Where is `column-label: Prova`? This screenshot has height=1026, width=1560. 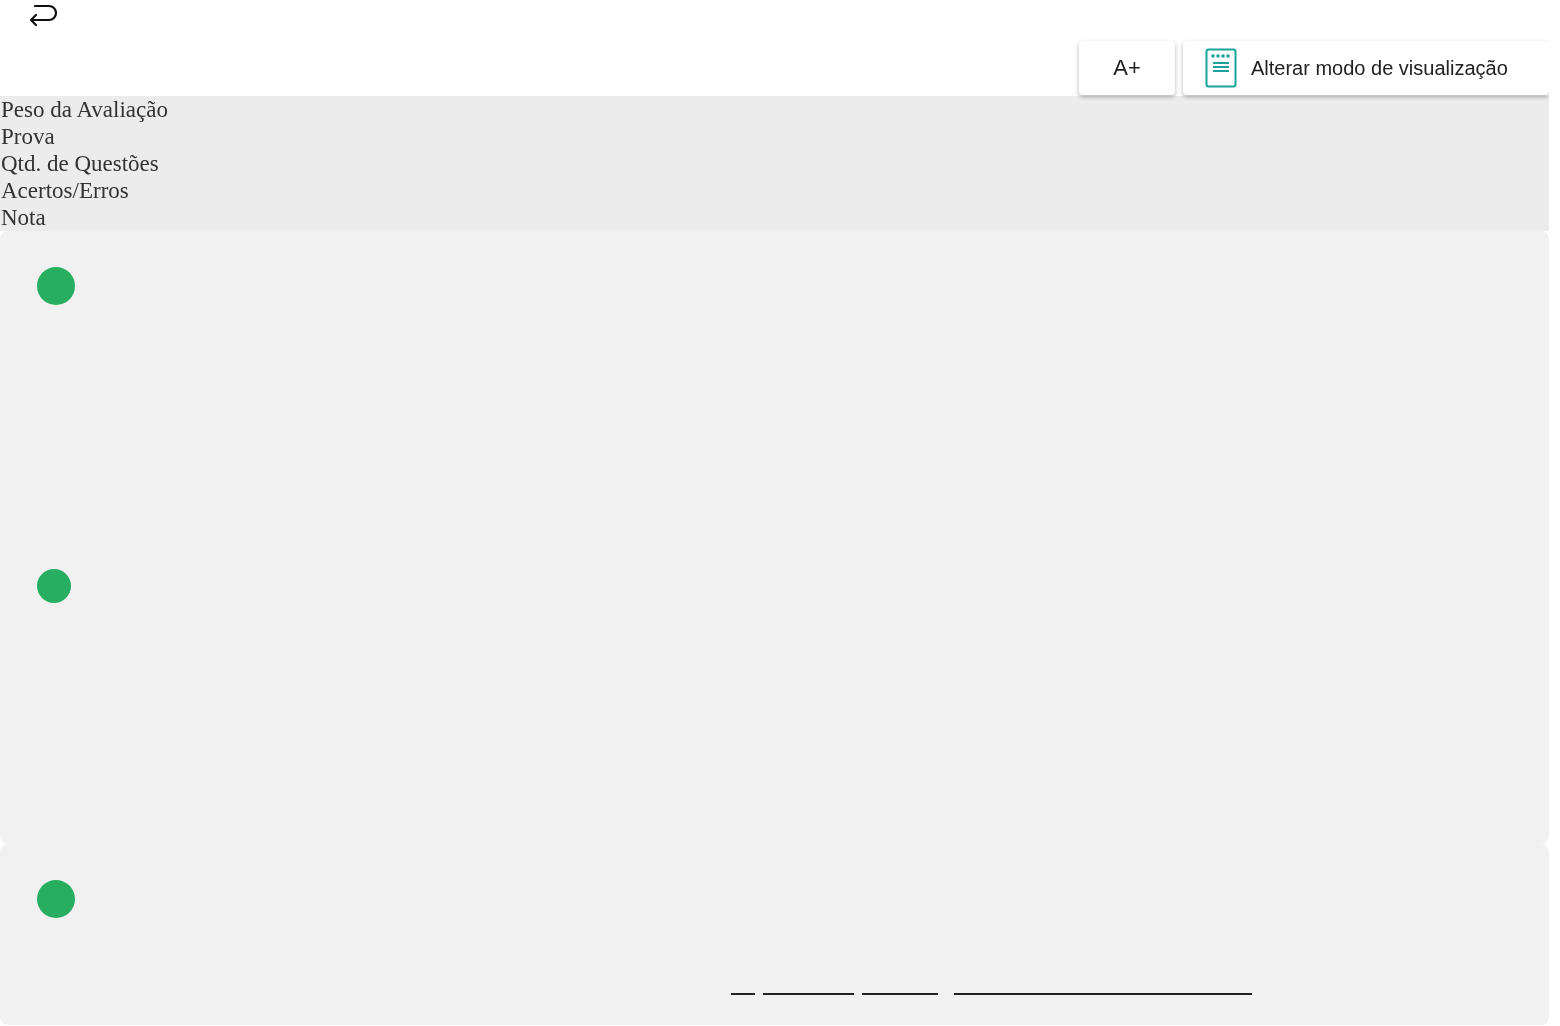
column-label: Prova is located at coordinates (28, 136).